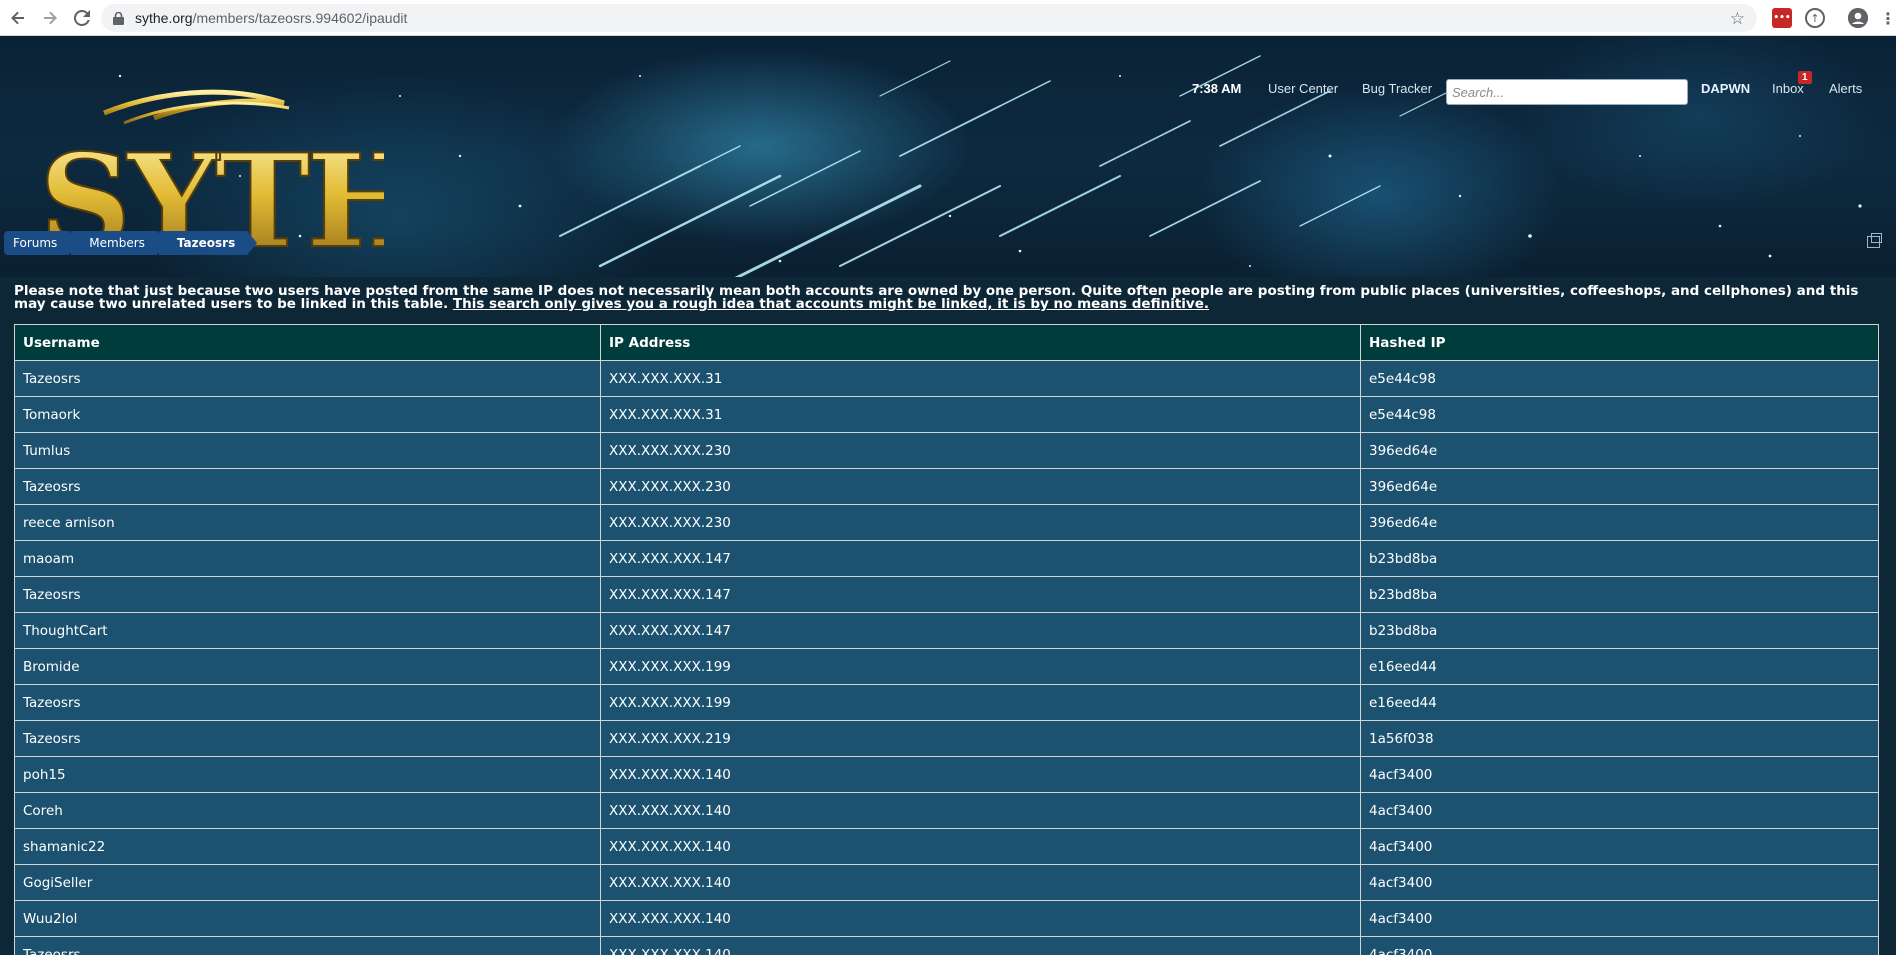 The height and width of the screenshot is (955, 1896). Describe the element at coordinates (307, 522) in the screenshot. I see `cell-username: reece arnison` at that location.